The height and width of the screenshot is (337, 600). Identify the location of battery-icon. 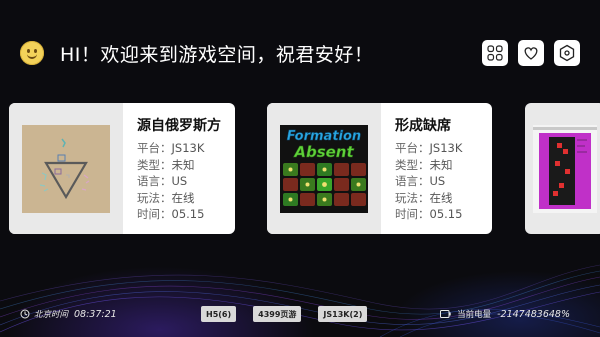
(445, 314).